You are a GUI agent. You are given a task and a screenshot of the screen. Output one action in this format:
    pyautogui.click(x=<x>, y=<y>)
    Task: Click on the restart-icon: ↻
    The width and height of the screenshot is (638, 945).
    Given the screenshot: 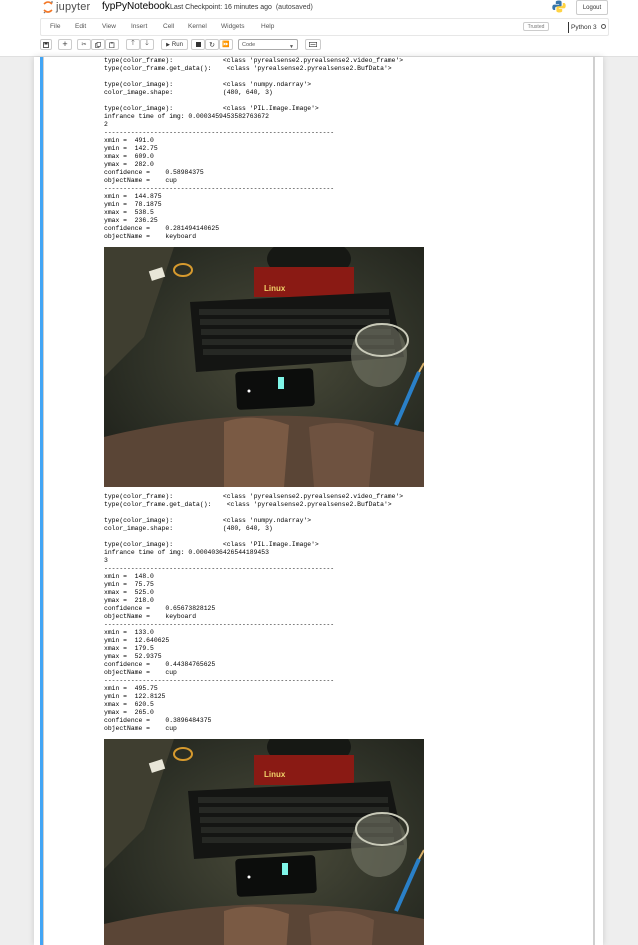 What is the action you would take?
    pyautogui.click(x=212, y=45)
    